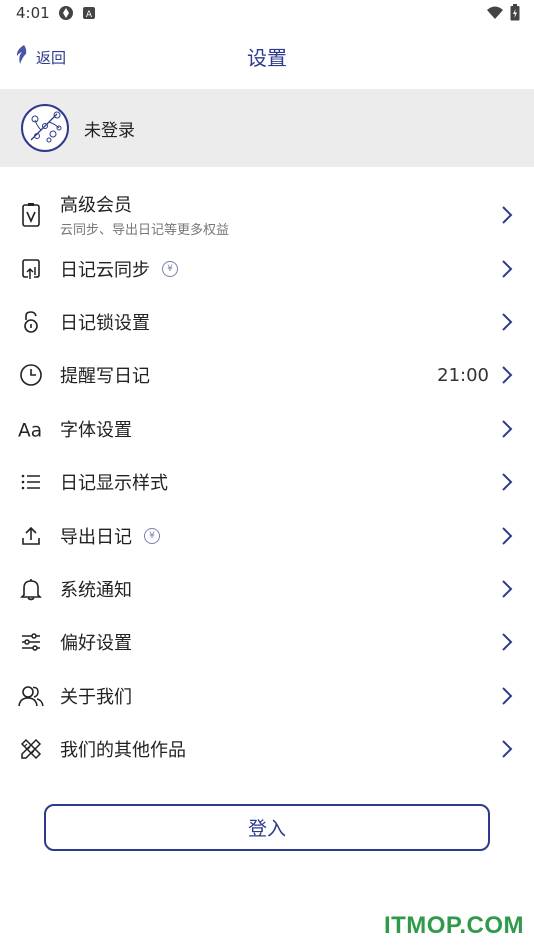 The image size is (534, 950). Describe the element at coordinates (31, 536) in the screenshot. I see `upload-icon` at that location.